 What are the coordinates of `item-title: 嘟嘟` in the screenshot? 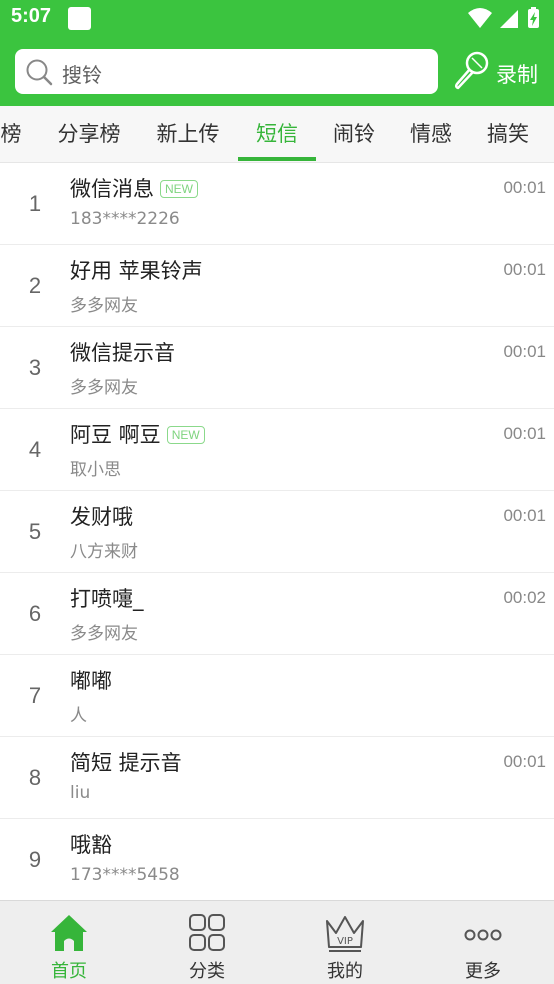 It's located at (91, 681).